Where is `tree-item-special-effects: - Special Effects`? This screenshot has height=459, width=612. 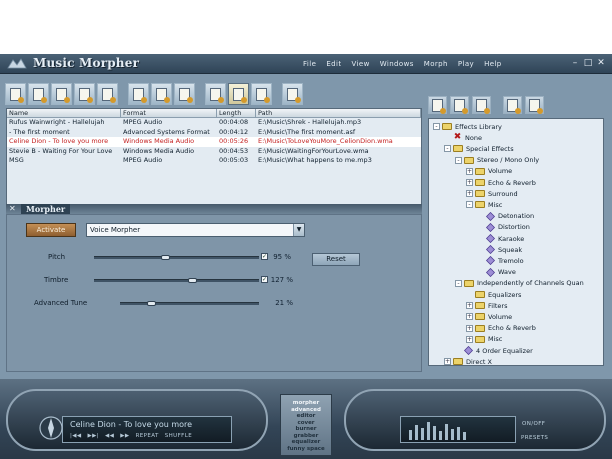 tree-item-special-effects: - Special Effects is located at coordinates (479, 148).